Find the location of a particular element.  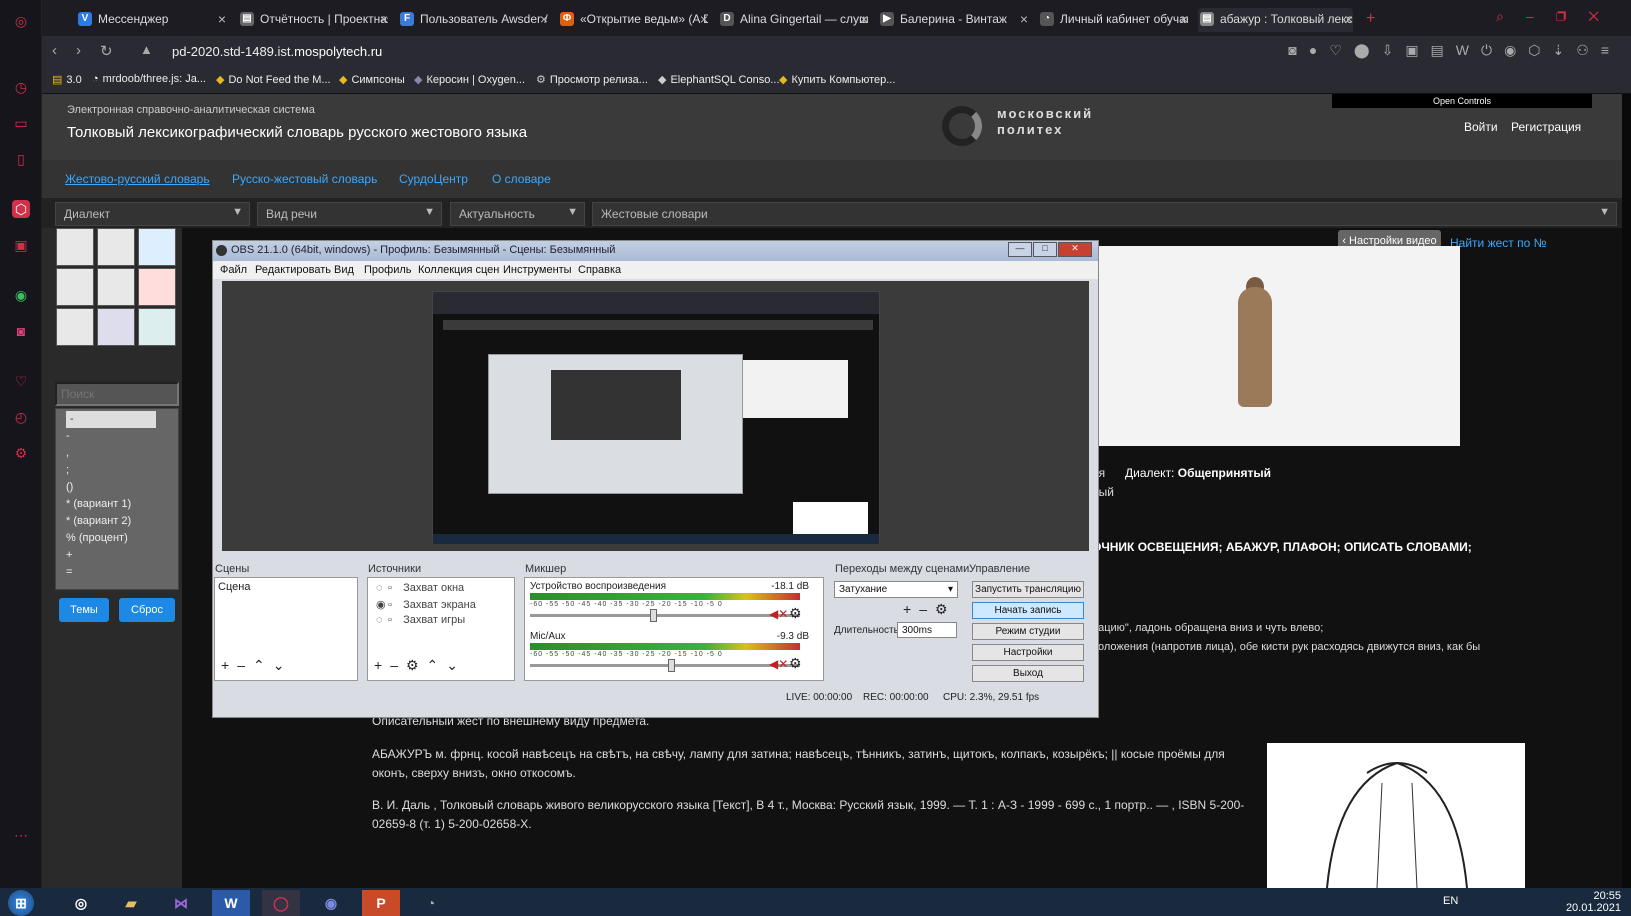

window-controls: ⌕–❐✕ is located at coordinates (1558, 16).